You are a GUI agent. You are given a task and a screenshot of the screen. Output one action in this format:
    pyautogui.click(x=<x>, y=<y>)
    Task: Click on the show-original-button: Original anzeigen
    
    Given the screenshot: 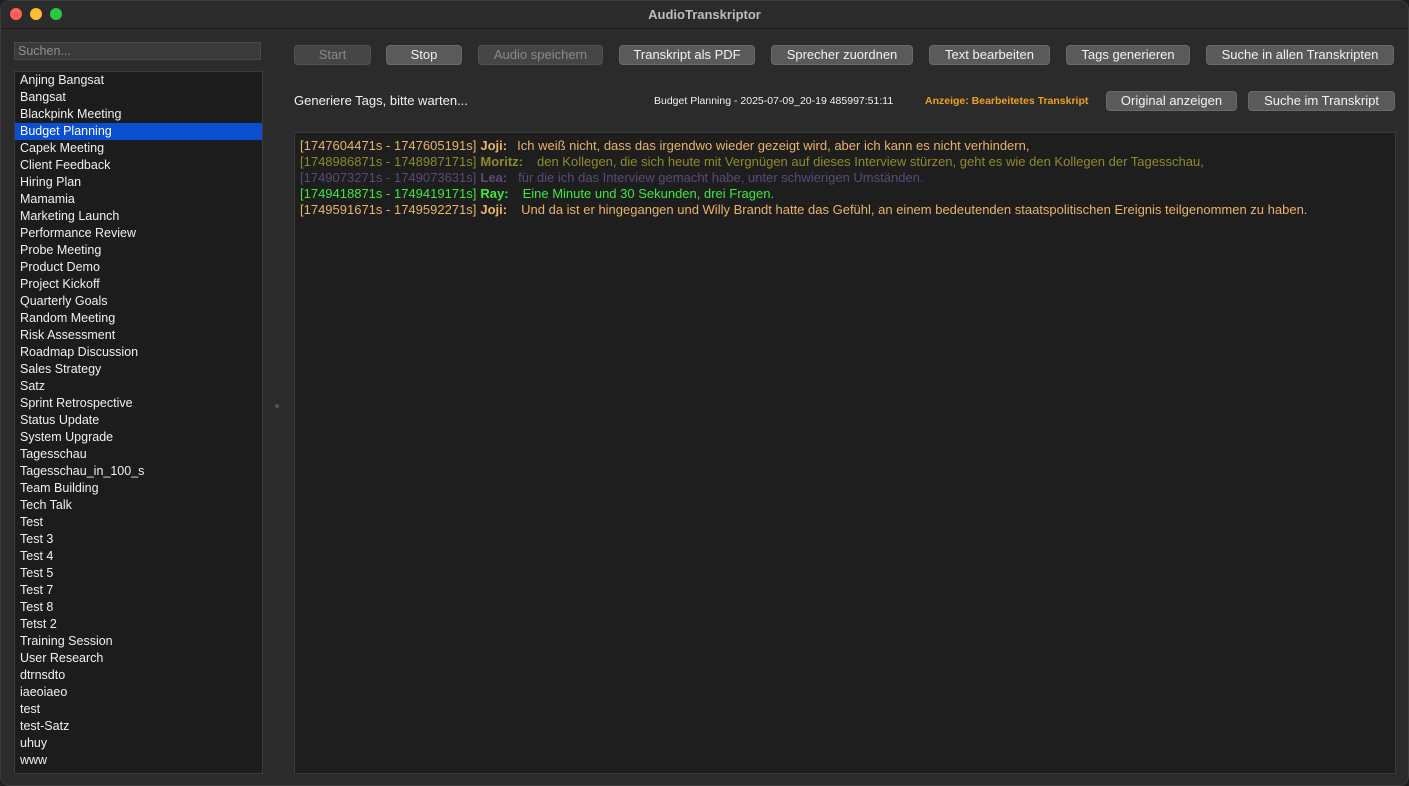 What is the action you would take?
    pyautogui.click(x=1171, y=101)
    